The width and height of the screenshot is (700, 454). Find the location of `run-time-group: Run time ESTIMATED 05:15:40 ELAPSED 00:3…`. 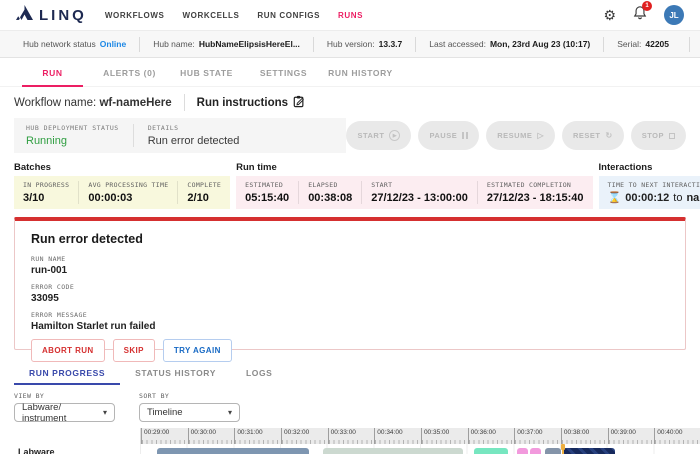

run-time-group: Run time ESTIMATED 05:15:40 ELAPSED 00:3… is located at coordinates (414, 185).